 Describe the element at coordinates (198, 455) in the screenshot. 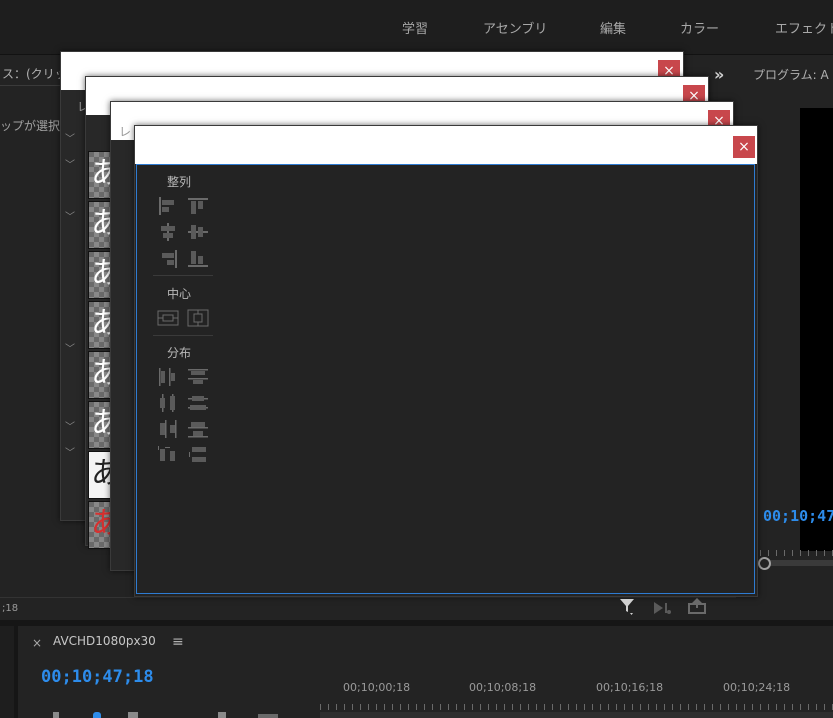

I see `distribute-vertical-spacing-icon` at that location.